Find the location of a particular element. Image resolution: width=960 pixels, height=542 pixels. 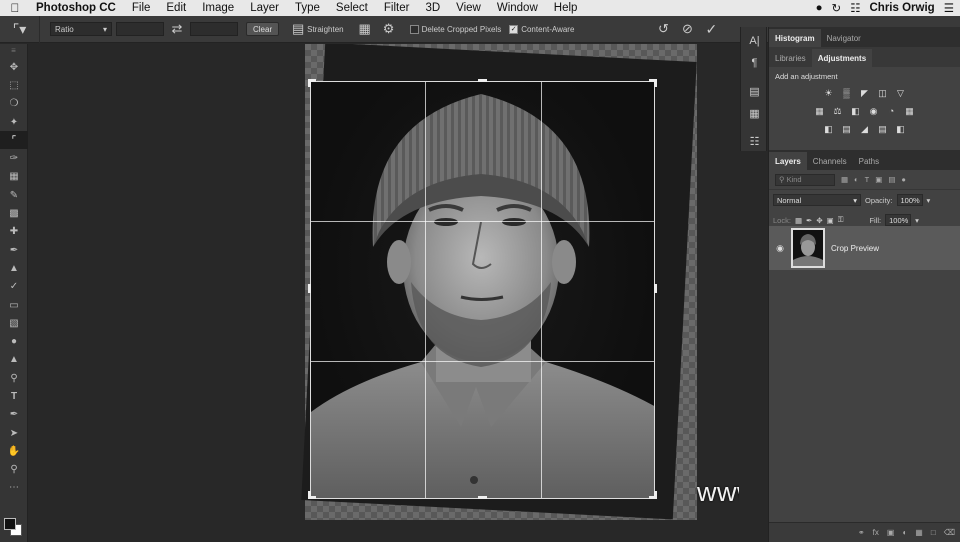

foreground-color-swatch is located at coordinates (10, 524).